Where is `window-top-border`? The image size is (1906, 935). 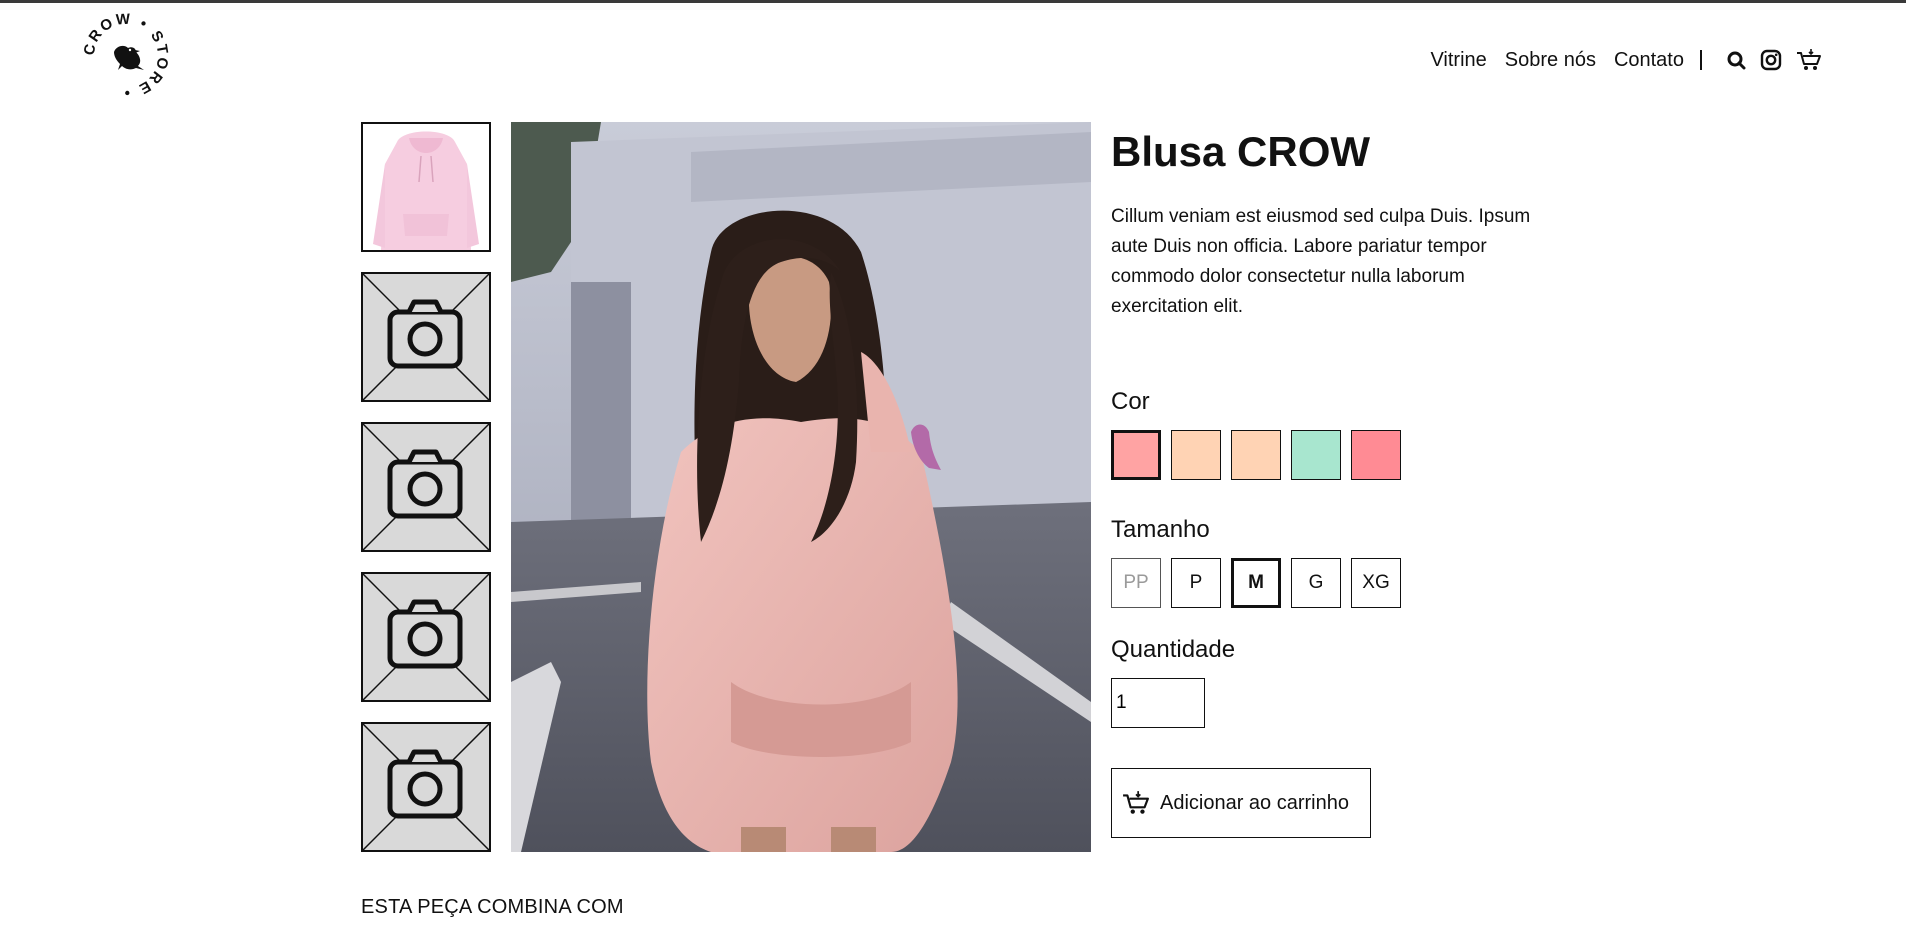
window-top-border is located at coordinates (953, 1).